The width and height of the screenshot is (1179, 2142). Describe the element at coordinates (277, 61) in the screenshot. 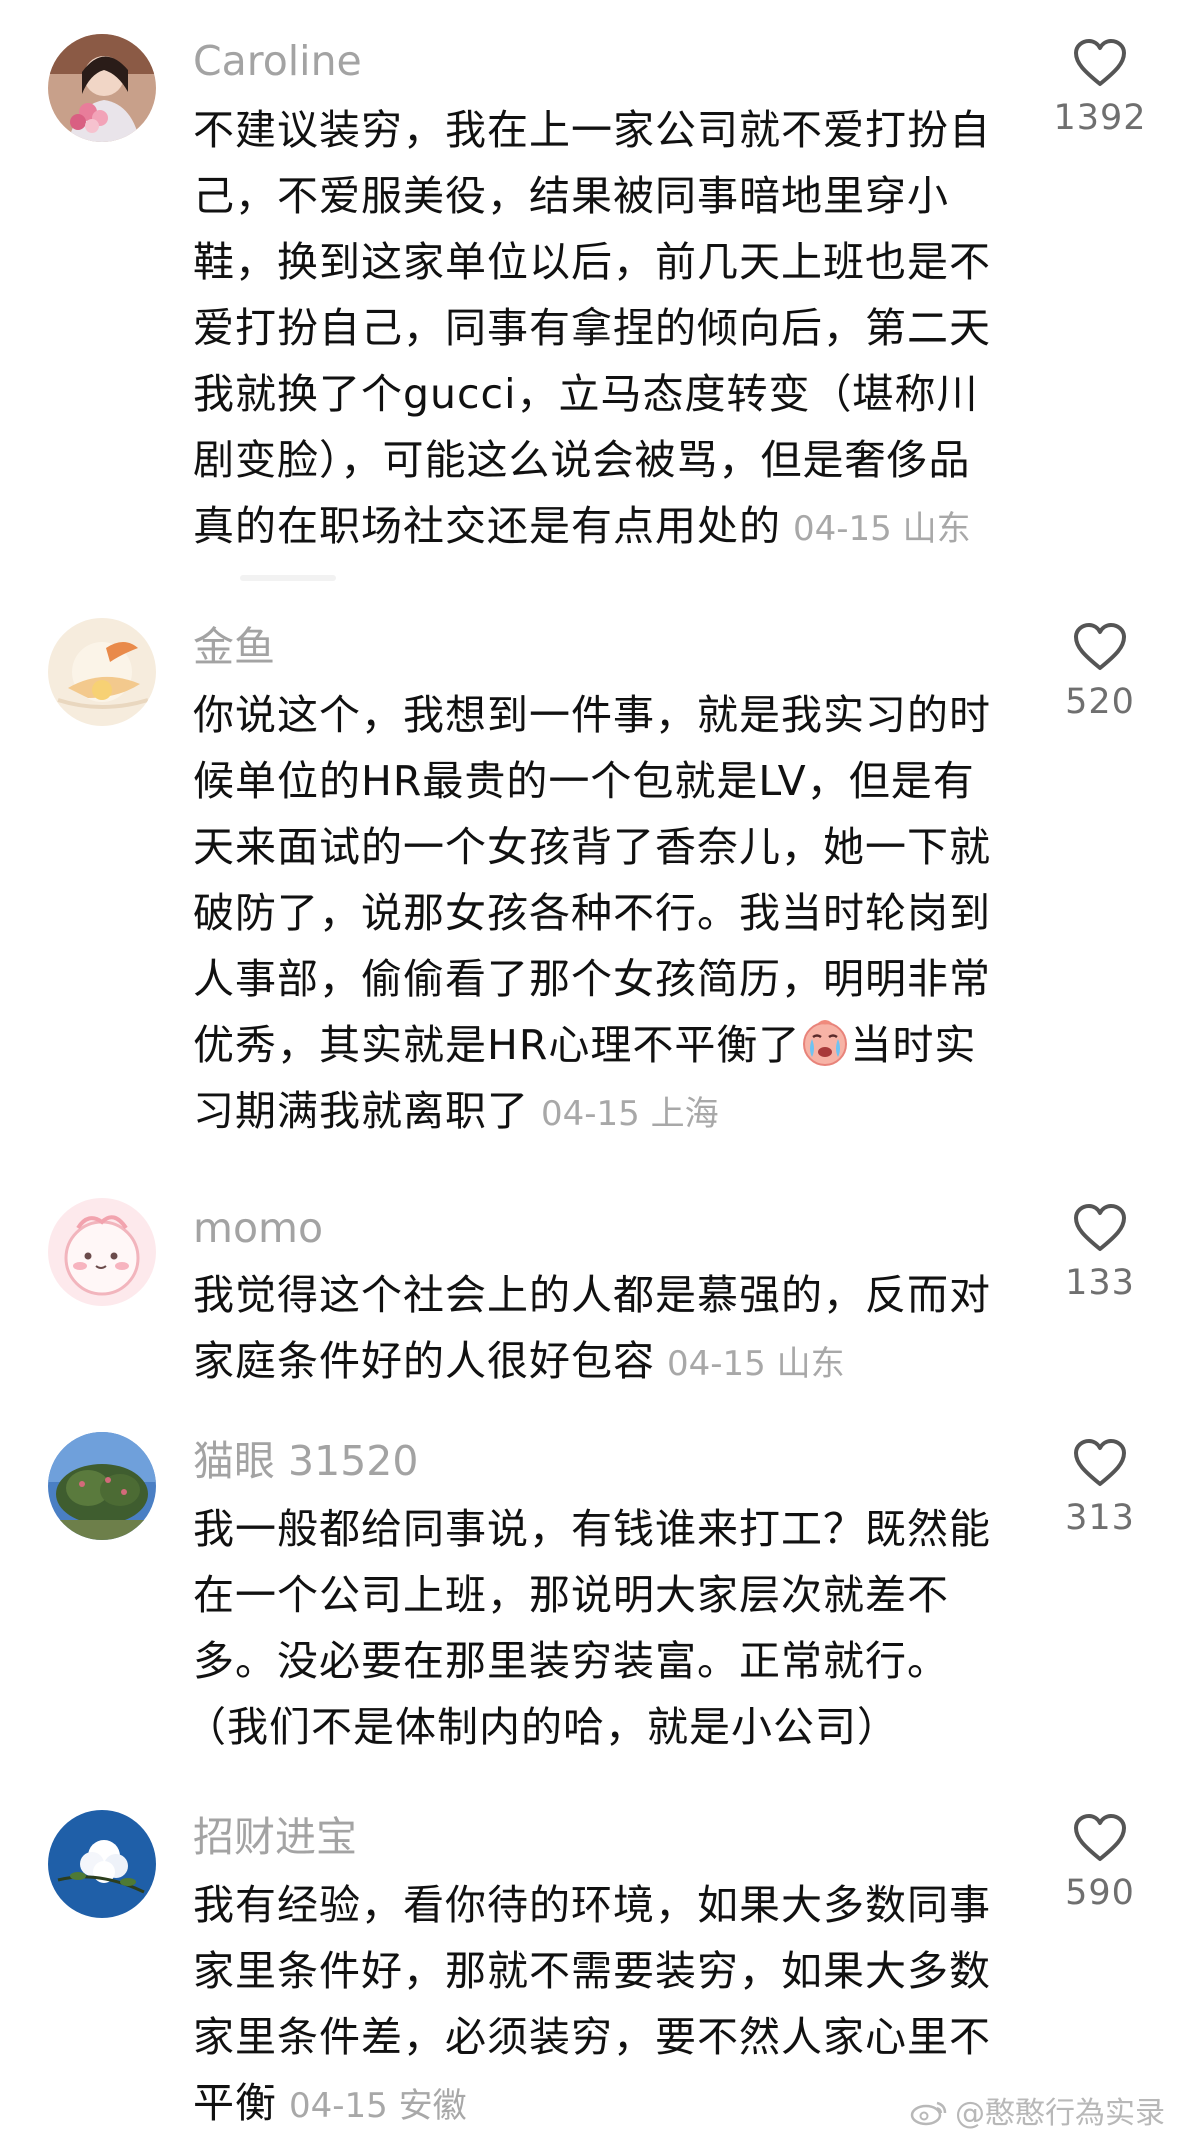

I see `username: Caroline` at that location.